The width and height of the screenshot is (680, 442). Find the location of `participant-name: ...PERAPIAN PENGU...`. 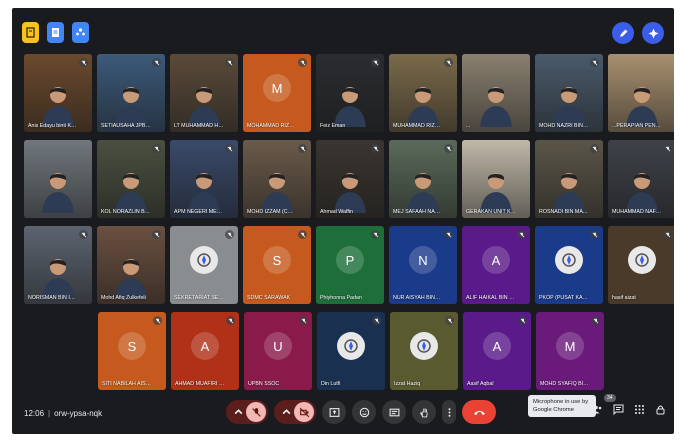

participant-name: ...PERAPIAN PENGU... is located at coordinates (637, 126).